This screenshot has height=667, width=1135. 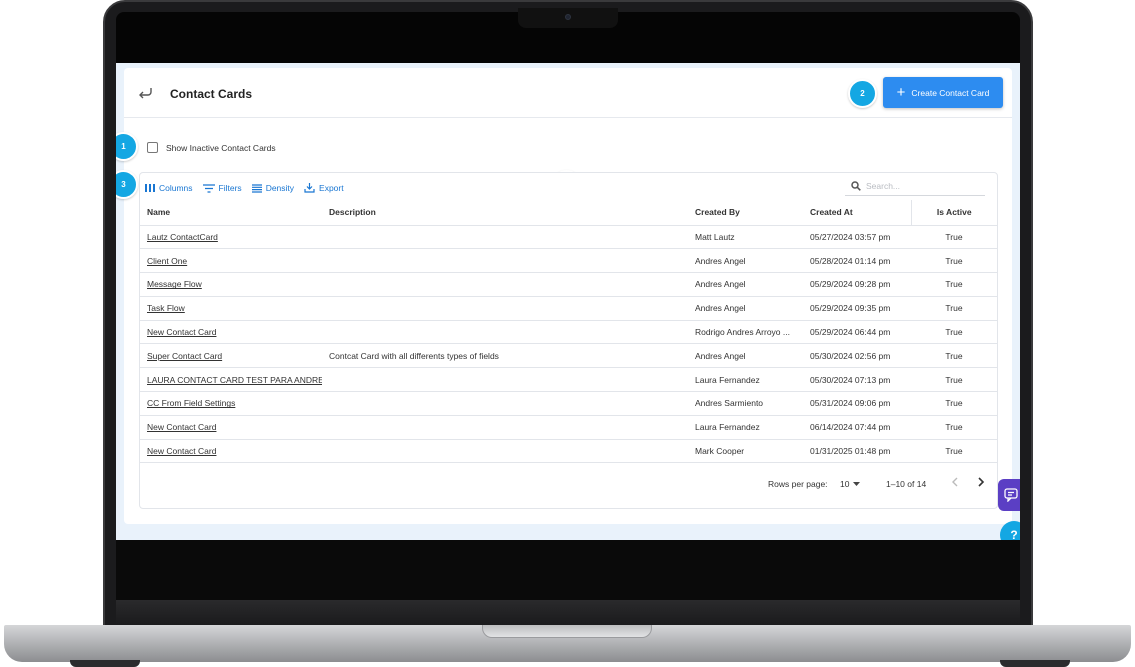 What do you see at coordinates (184, 356) in the screenshot?
I see `contact-card-name-link: Super Contact Card` at bounding box center [184, 356].